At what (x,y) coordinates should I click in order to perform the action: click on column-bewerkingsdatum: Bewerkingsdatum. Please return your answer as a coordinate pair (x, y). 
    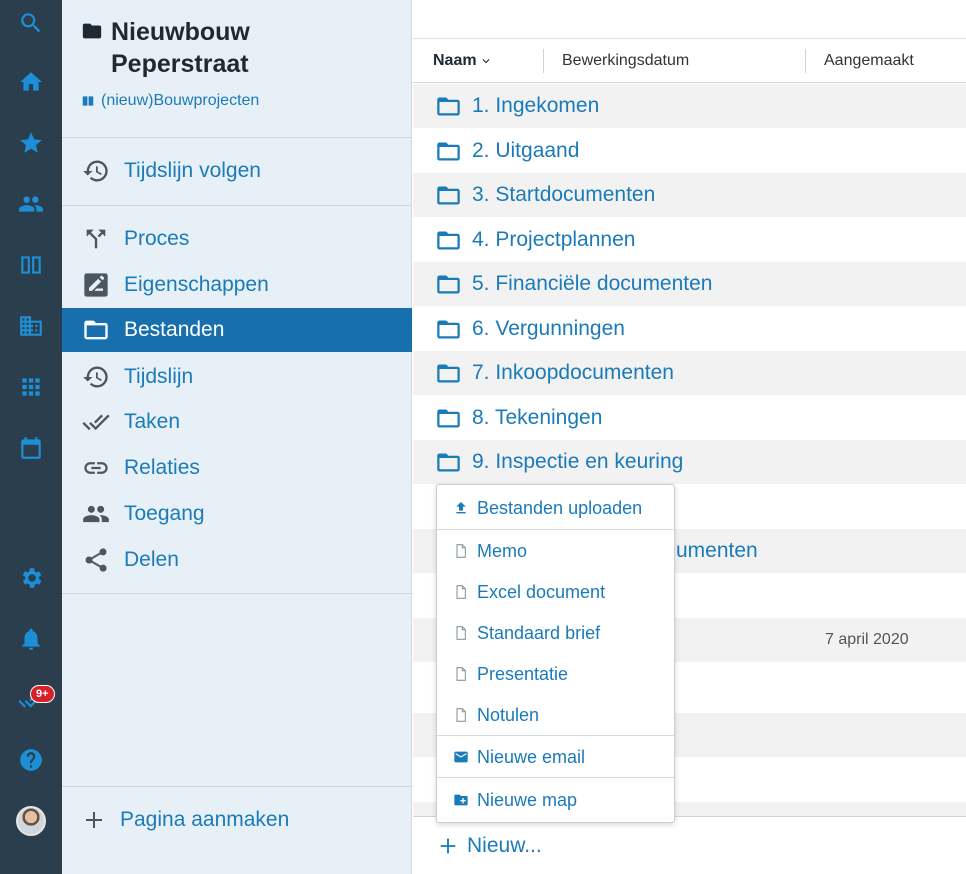
    Looking at the image, I should click on (625, 61).